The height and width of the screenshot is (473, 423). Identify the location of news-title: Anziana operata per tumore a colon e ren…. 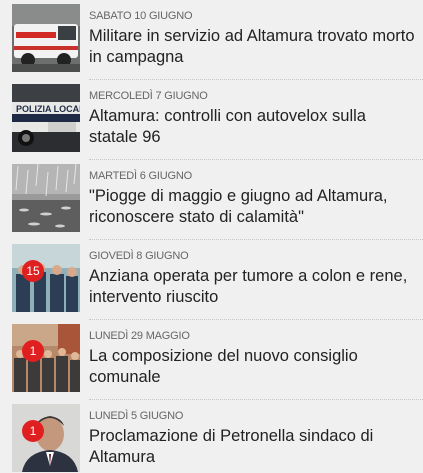
(254, 287).